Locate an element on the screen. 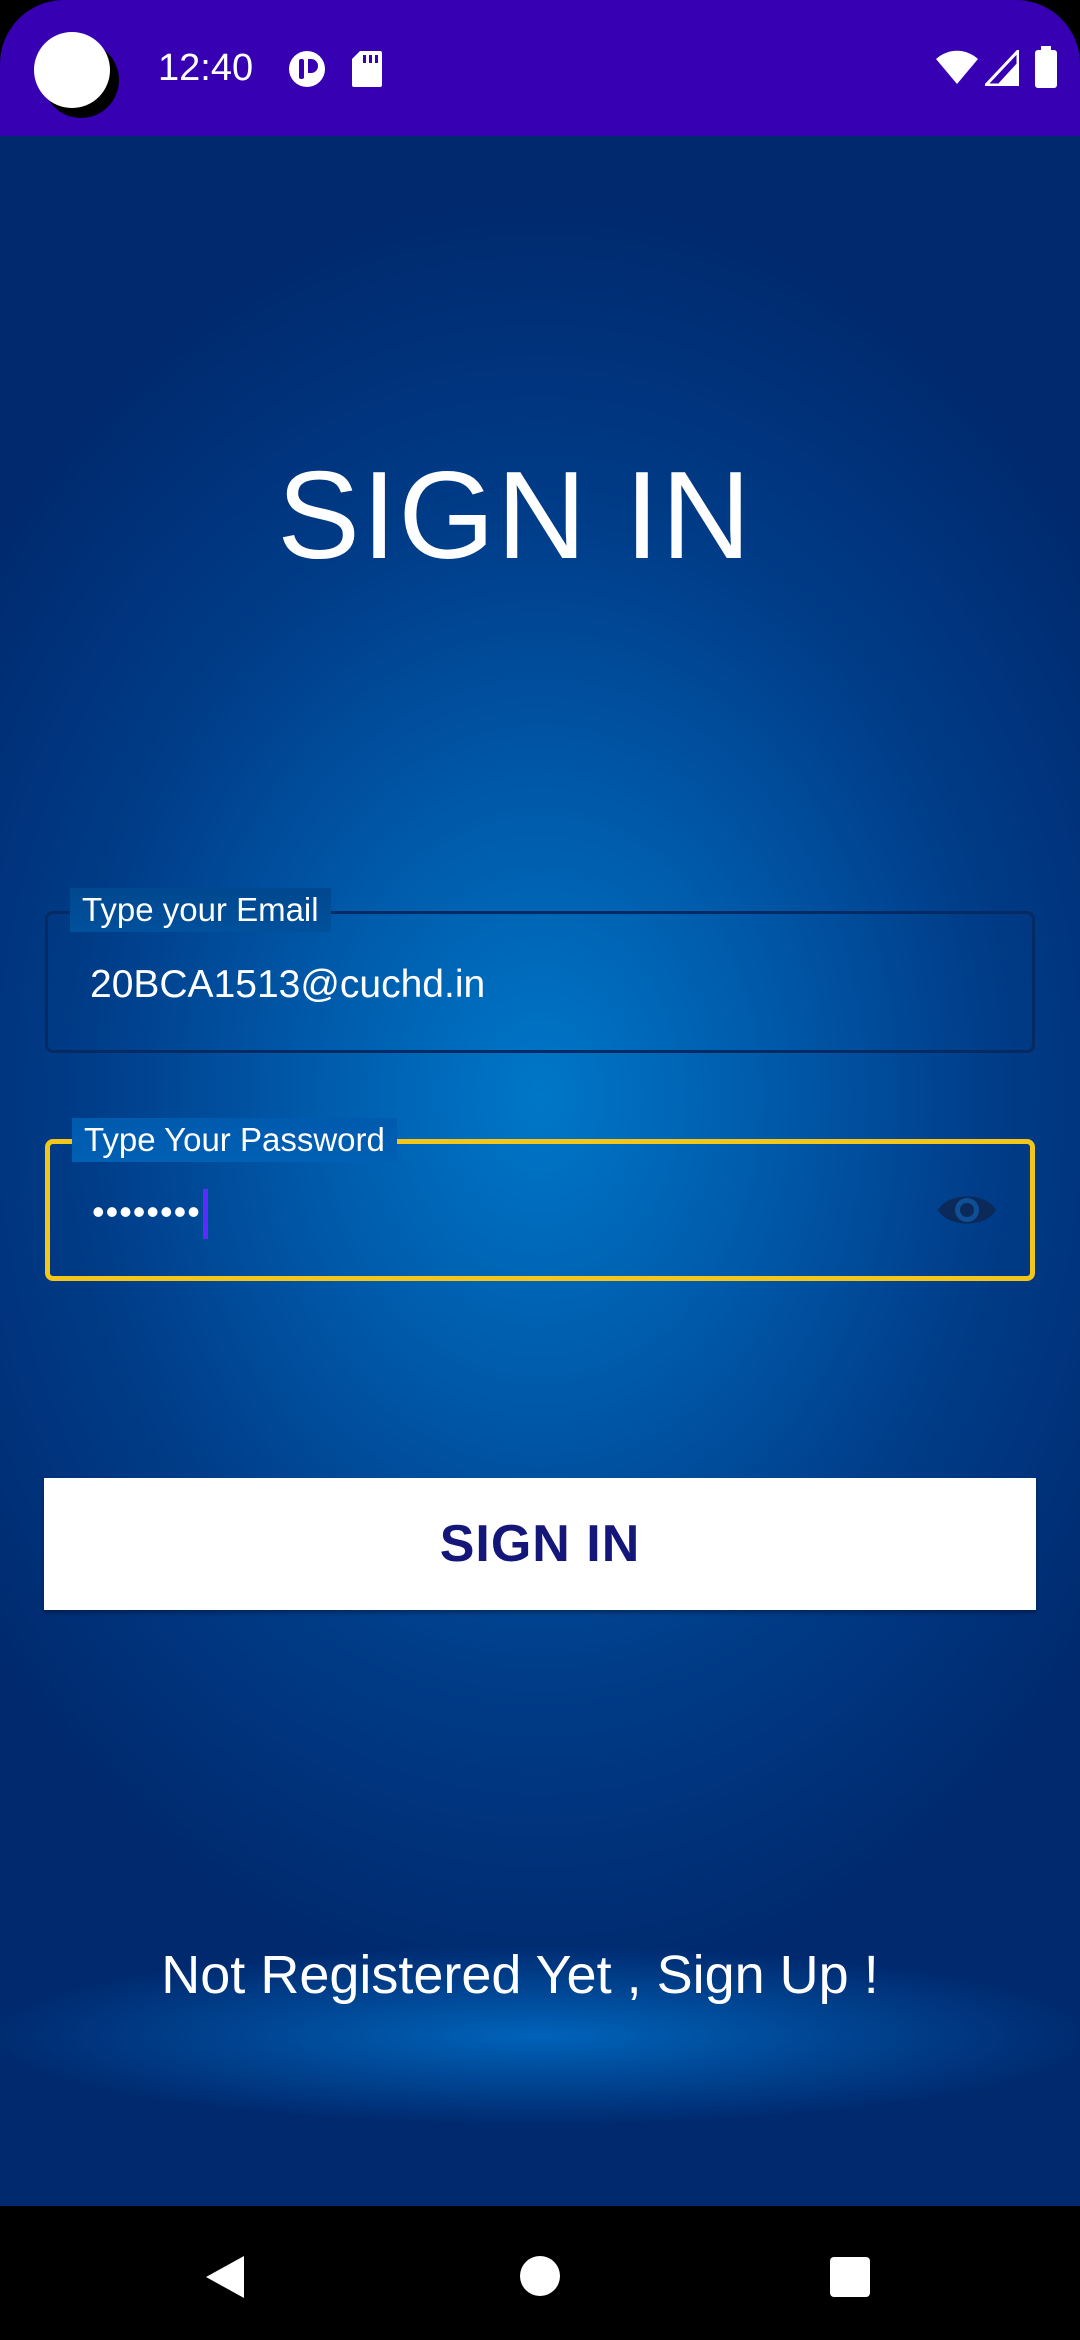 This screenshot has width=1080, height=2340. password-input: •••••••• is located at coordinates (150, 1212).